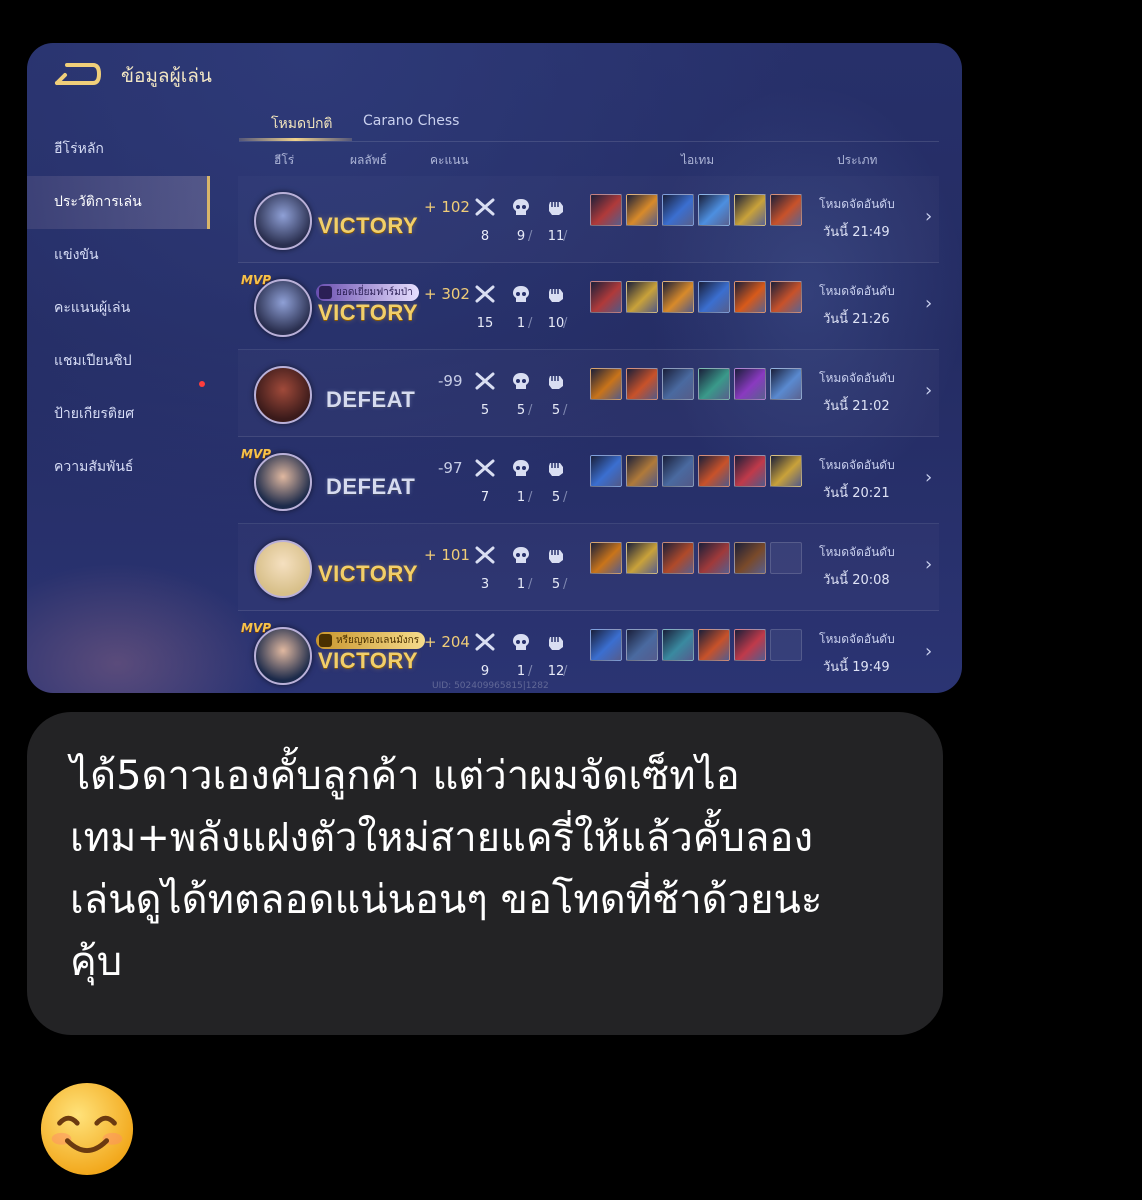 This screenshot has height=1200, width=1142. Describe the element at coordinates (556, 584) in the screenshot. I see `assists-count: 5` at that location.